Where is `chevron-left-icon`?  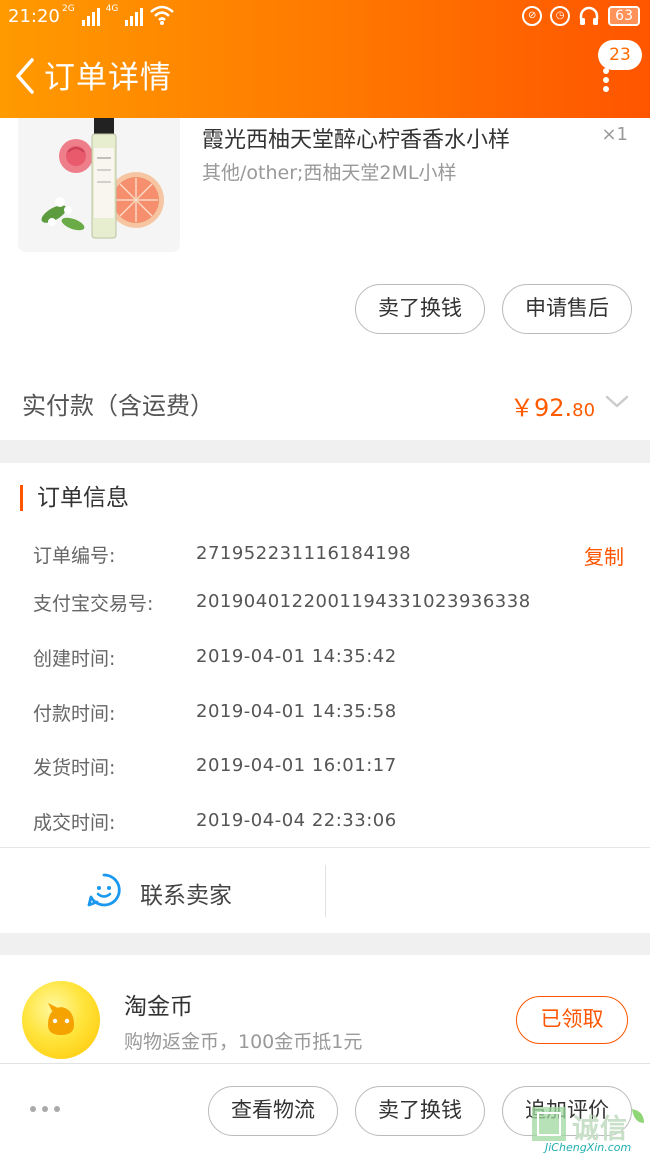 chevron-left-icon is located at coordinates (25, 76).